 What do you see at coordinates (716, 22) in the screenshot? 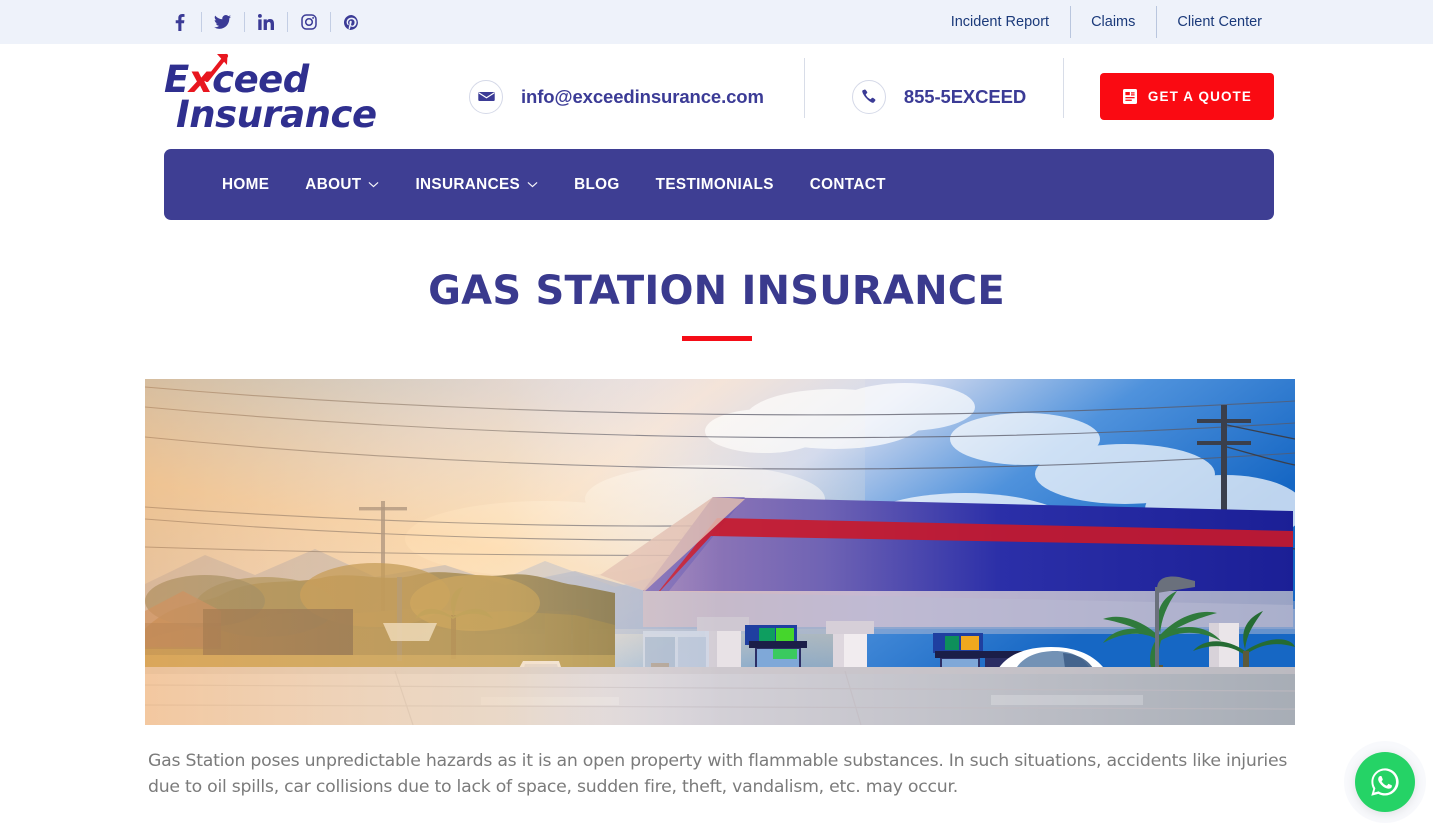
I see `top-bar: Incident Report Claims Client Center` at bounding box center [716, 22].